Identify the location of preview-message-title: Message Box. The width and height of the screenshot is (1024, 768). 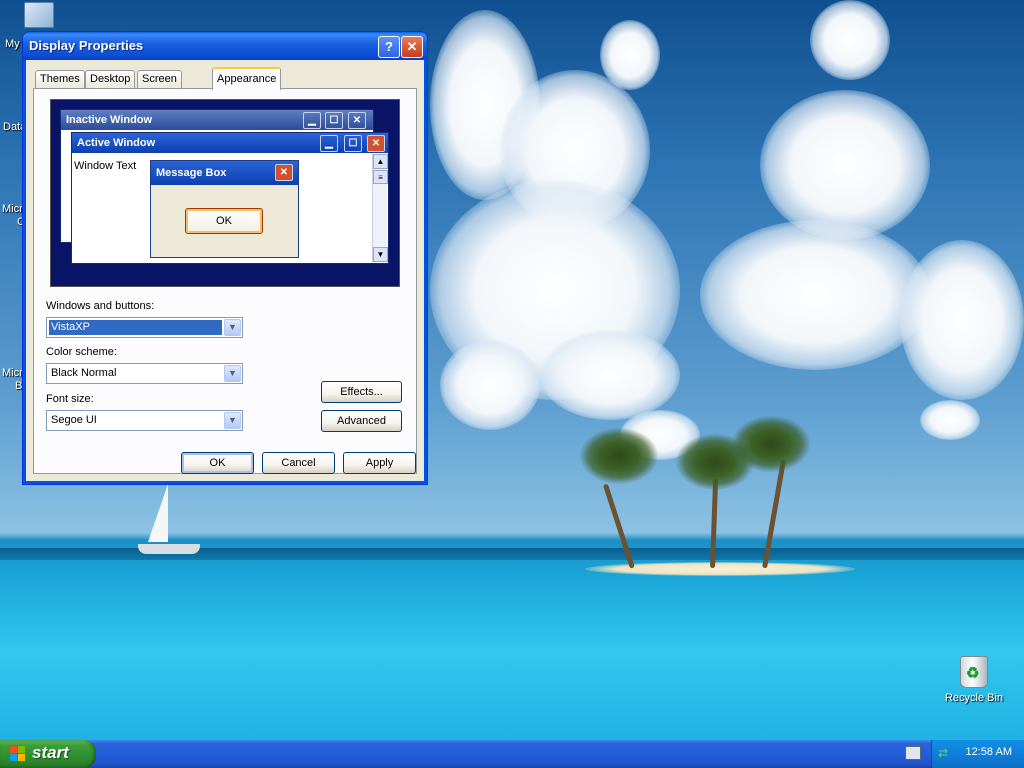
(191, 173).